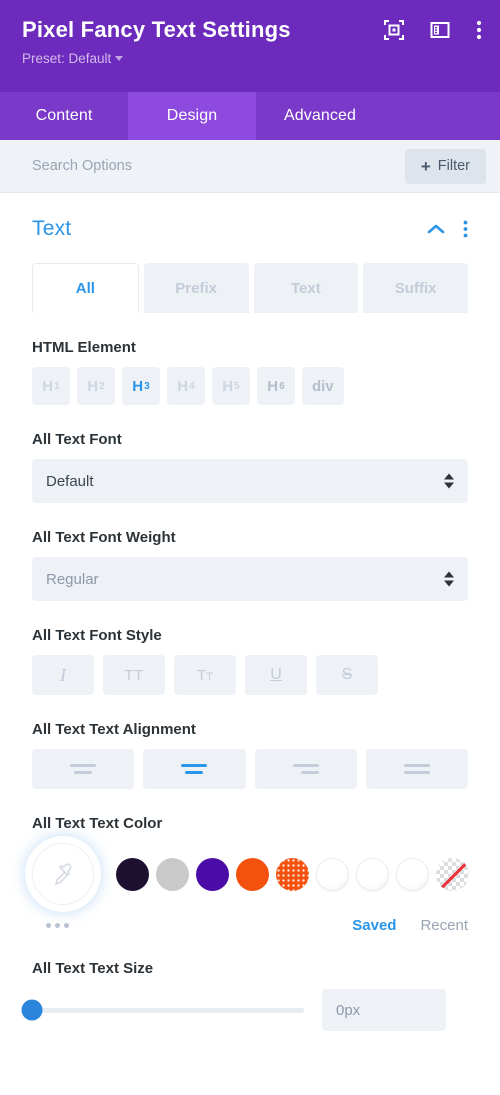  What do you see at coordinates (77, 439) in the screenshot?
I see `all-text-font-label: All Text Font` at bounding box center [77, 439].